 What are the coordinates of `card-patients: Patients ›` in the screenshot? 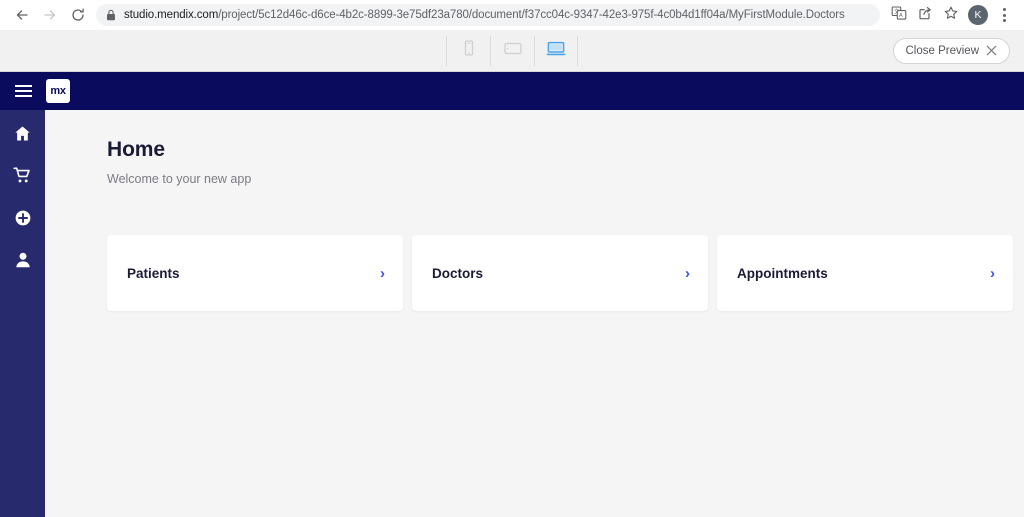 It's located at (255, 273).